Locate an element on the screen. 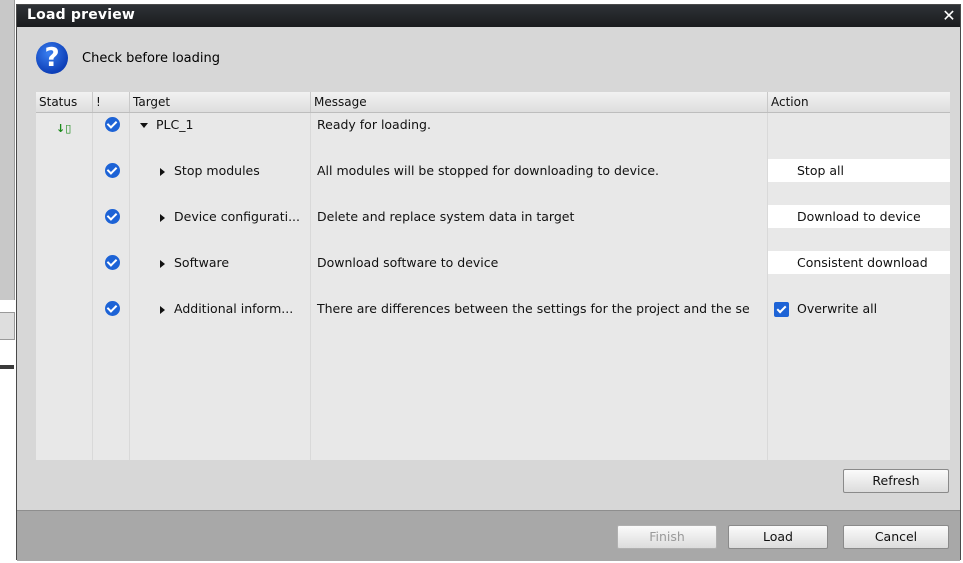  column-header-ex: ! is located at coordinates (111, 102).